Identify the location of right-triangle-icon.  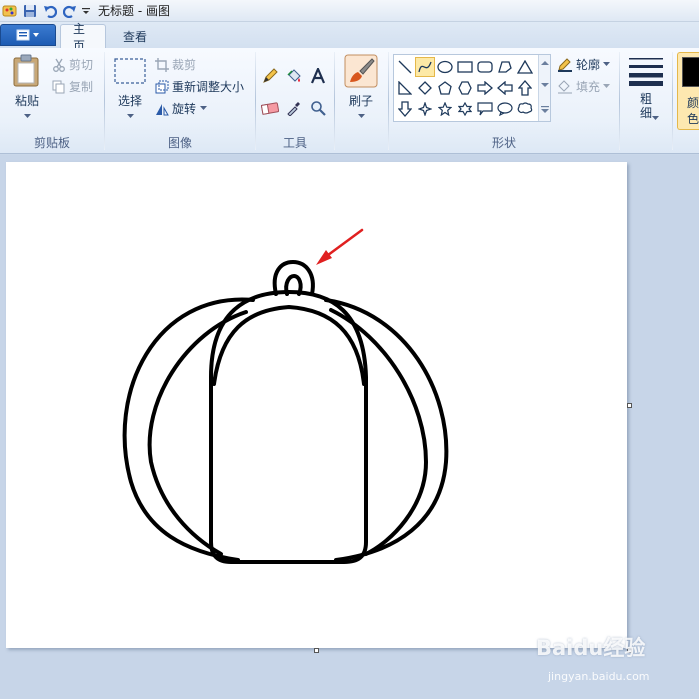
(405, 88).